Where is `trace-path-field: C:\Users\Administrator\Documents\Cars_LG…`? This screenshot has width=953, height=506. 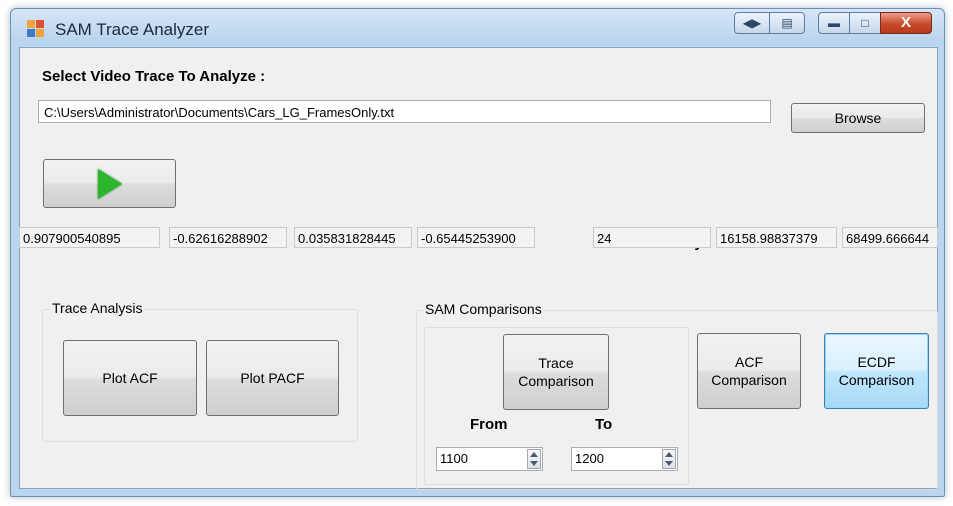 trace-path-field: C:\Users\Administrator\Documents\Cars_LG… is located at coordinates (404, 111).